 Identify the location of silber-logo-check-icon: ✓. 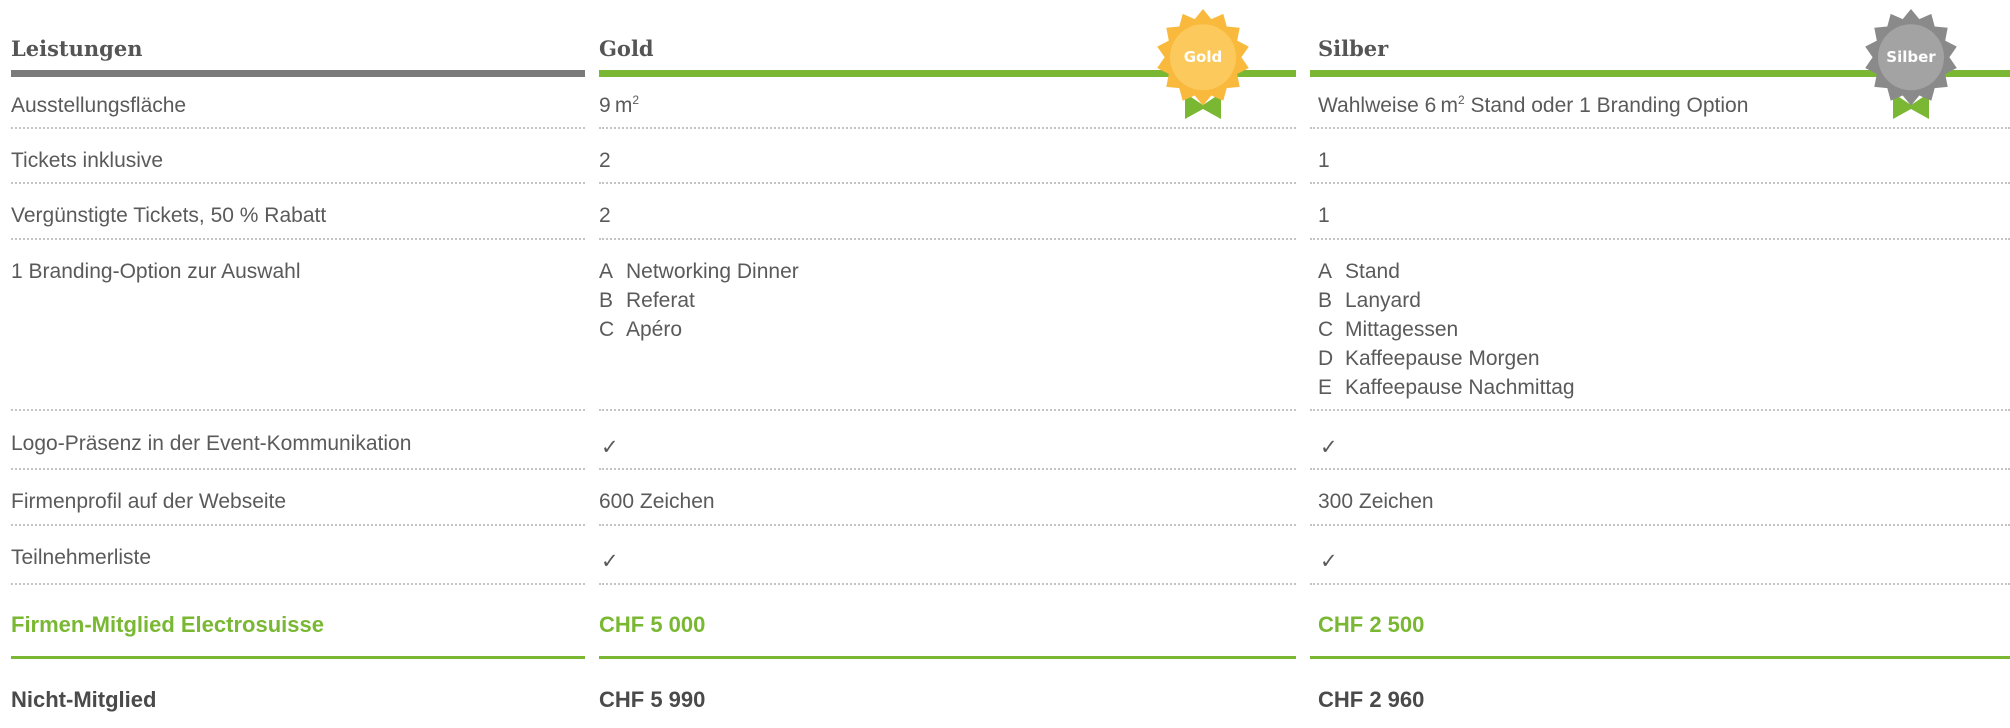
(1329, 447).